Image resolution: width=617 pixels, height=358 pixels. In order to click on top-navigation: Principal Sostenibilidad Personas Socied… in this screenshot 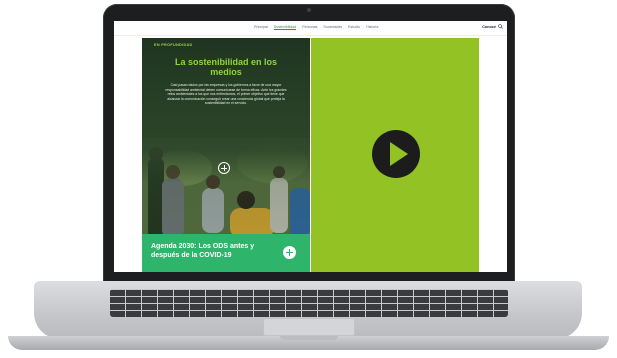, I will do `click(310, 28)`.